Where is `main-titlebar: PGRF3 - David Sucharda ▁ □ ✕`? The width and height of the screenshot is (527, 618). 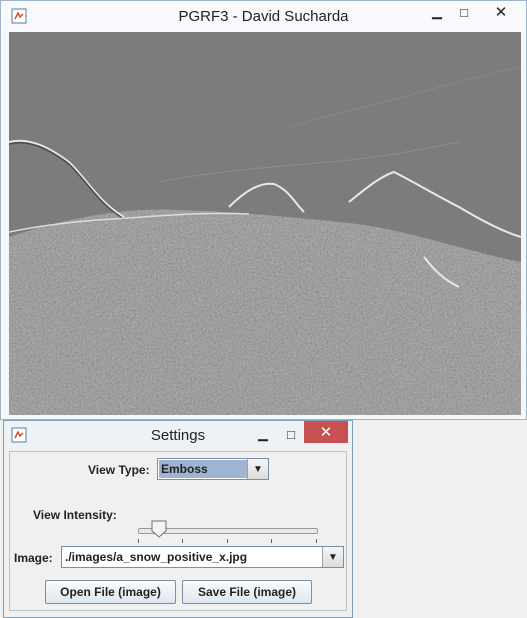
main-titlebar: PGRF3 - David Sucharda ▁ □ ✕ is located at coordinates (263, 16).